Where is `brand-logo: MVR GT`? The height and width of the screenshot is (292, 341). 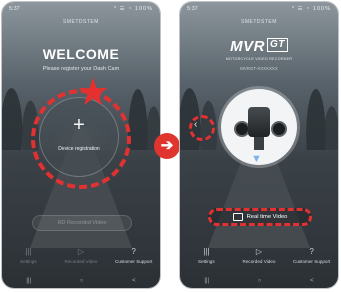
brand-logo: MVR GT is located at coordinates (259, 46).